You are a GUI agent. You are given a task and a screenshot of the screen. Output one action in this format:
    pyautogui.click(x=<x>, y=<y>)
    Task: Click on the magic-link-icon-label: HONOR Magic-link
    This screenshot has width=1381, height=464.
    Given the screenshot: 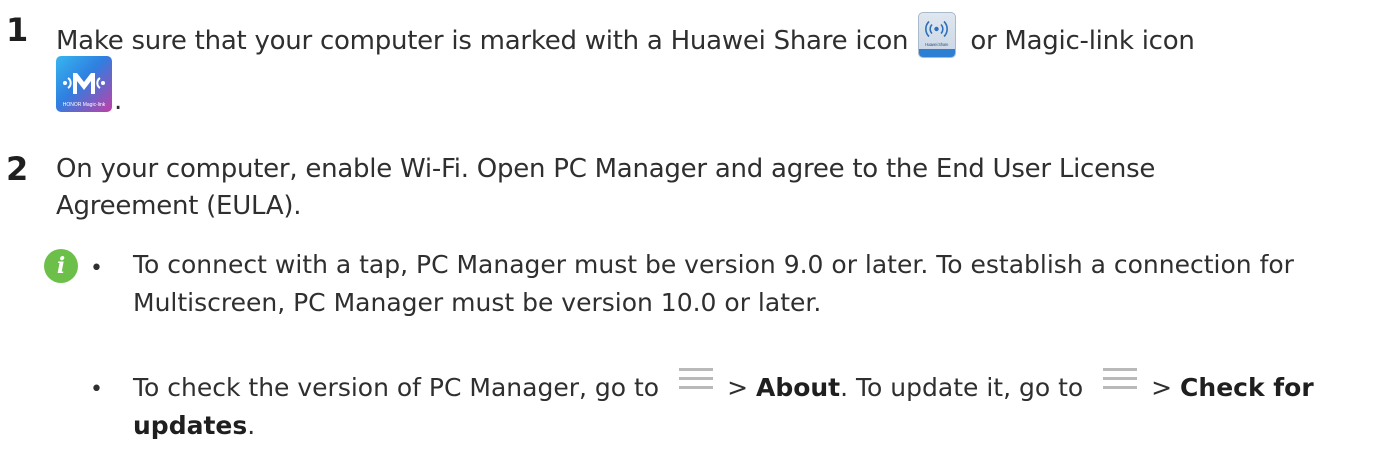 What is the action you would take?
    pyautogui.click(x=84, y=105)
    